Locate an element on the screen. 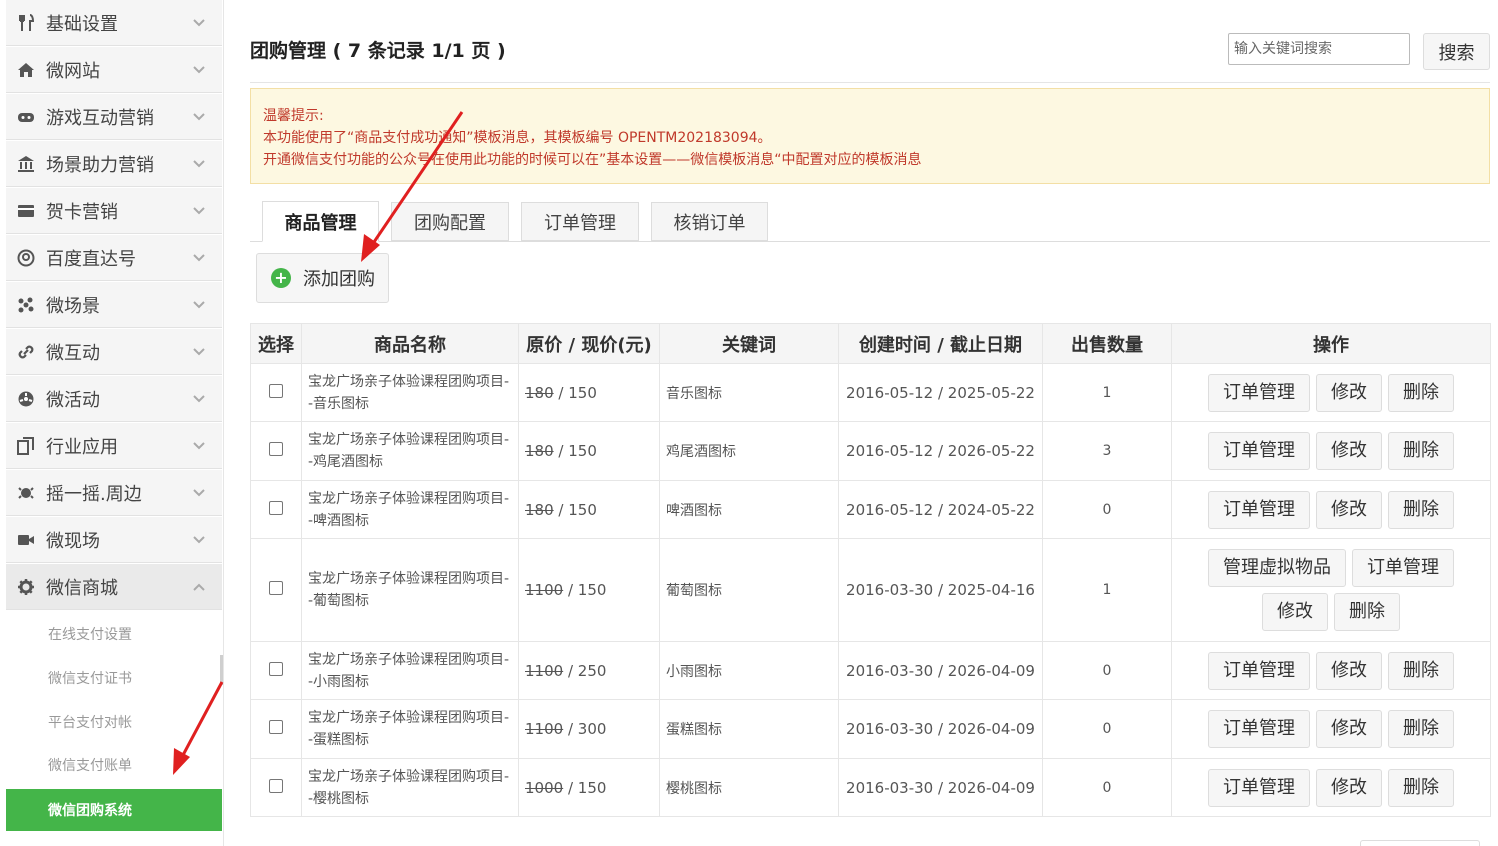 The width and height of the screenshot is (1498, 846). sidebar-item-label: 基础设置 is located at coordinates (82, 24).